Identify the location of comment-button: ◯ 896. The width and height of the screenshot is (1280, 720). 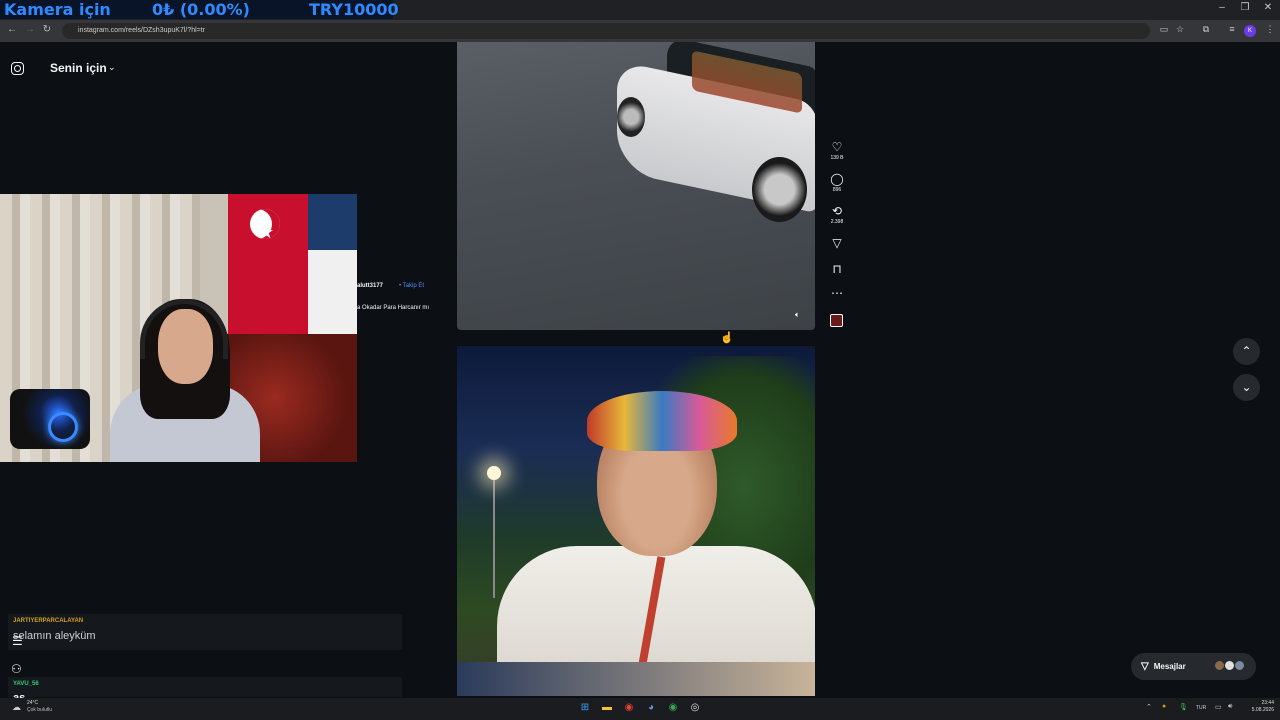
(837, 183).